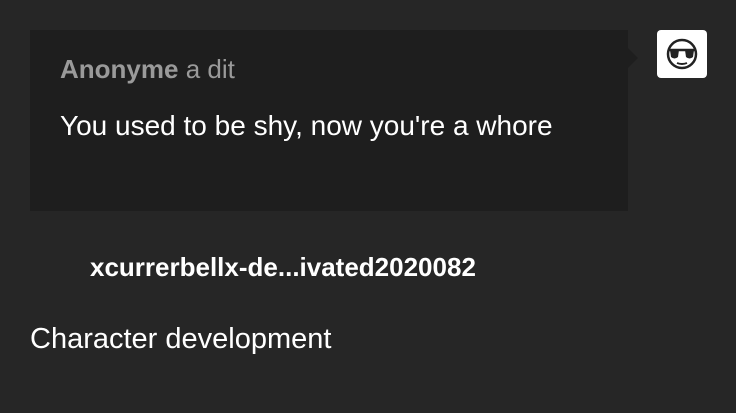  I want to click on asker-suffix: a dit, so click(206, 69).